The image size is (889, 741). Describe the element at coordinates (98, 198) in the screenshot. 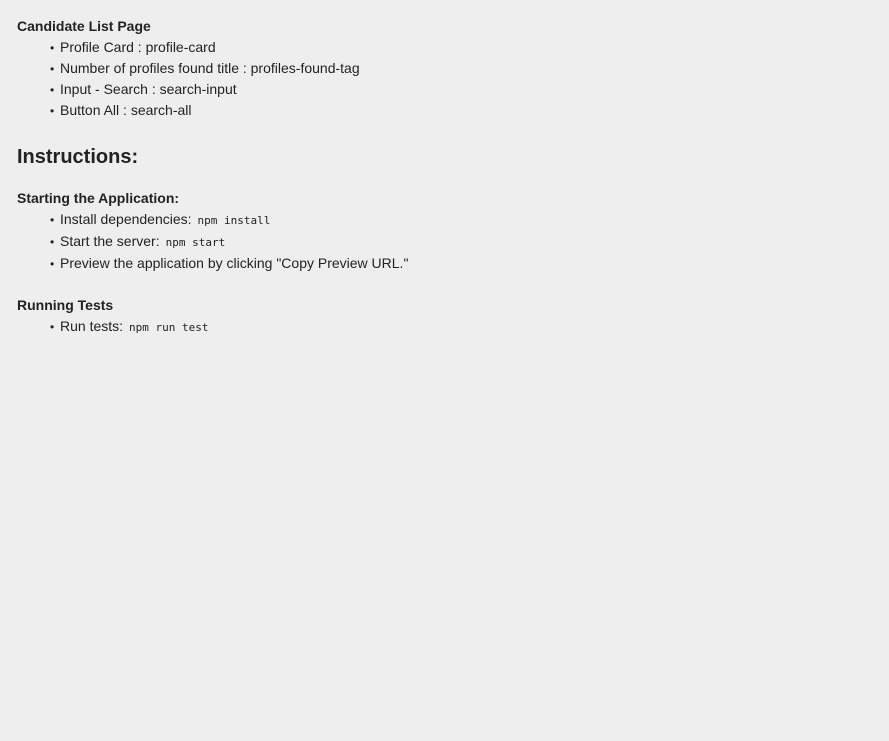

I see `starting-application-heading: Starting the Application:` at that location.